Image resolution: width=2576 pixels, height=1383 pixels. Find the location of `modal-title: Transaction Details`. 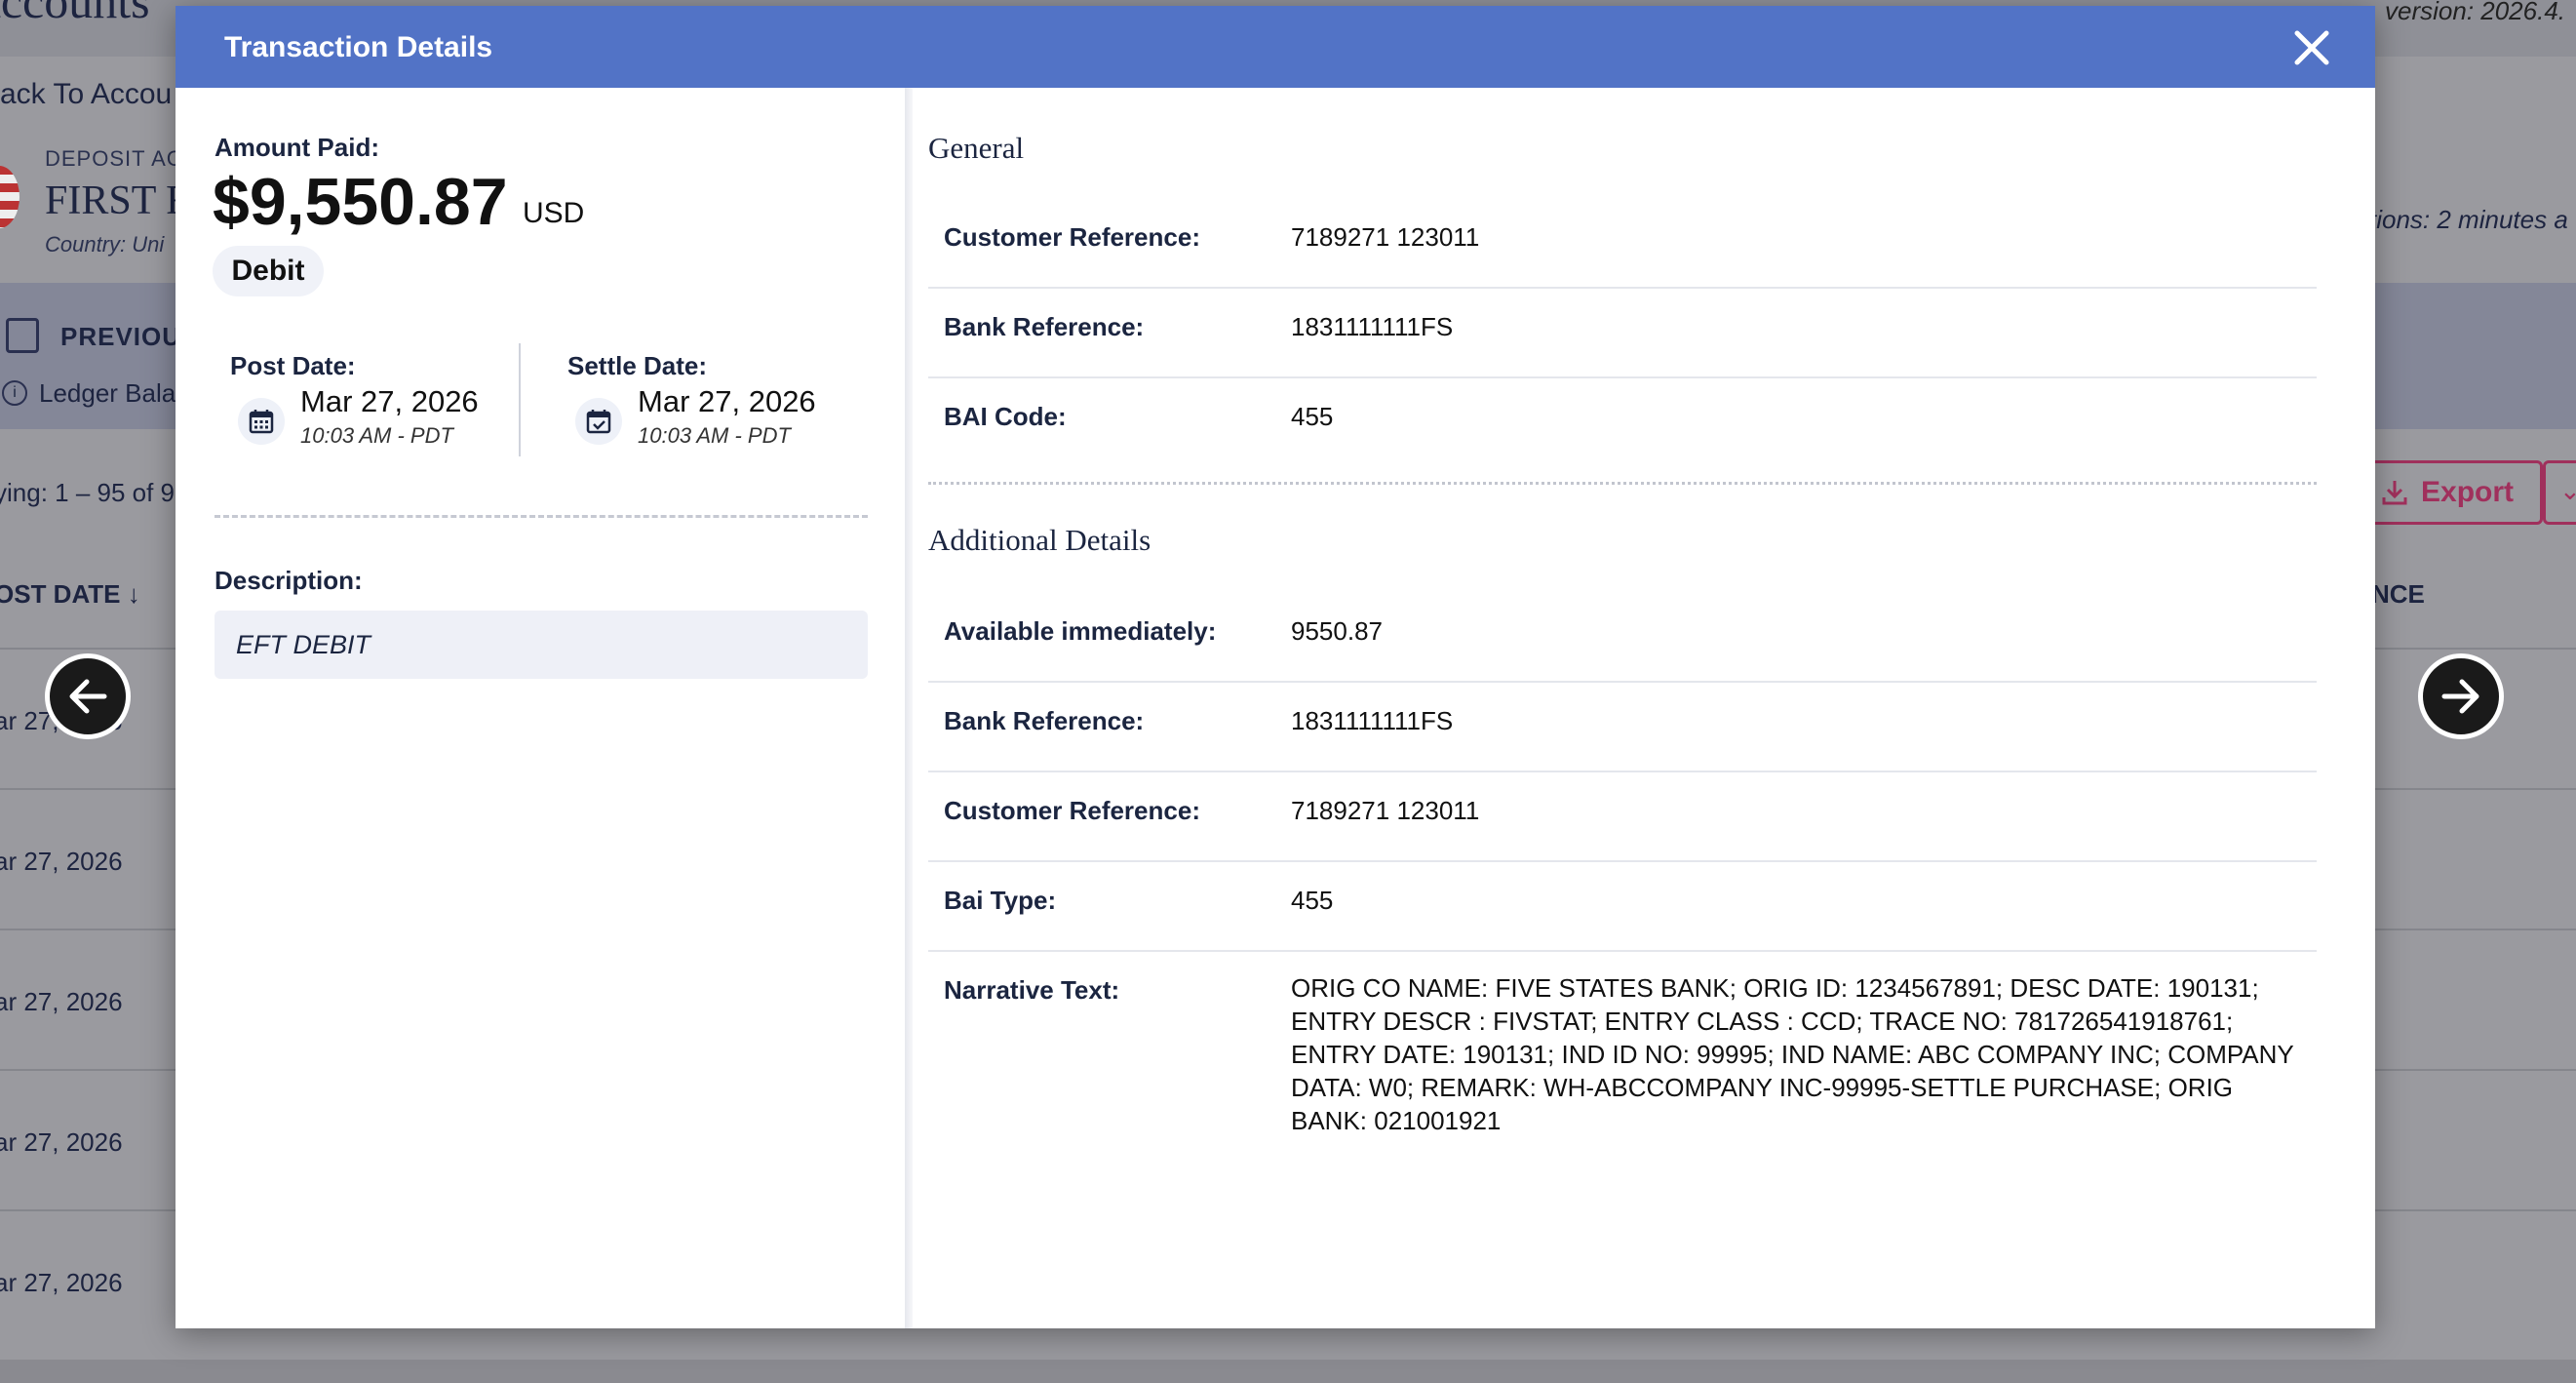

modal-title: Transaction Details is located at coordinates (358, 47).